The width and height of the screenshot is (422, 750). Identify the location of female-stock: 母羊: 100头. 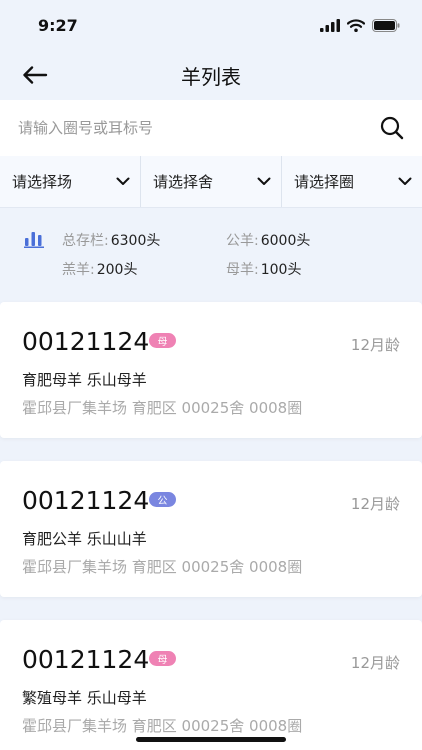
(263, 269).